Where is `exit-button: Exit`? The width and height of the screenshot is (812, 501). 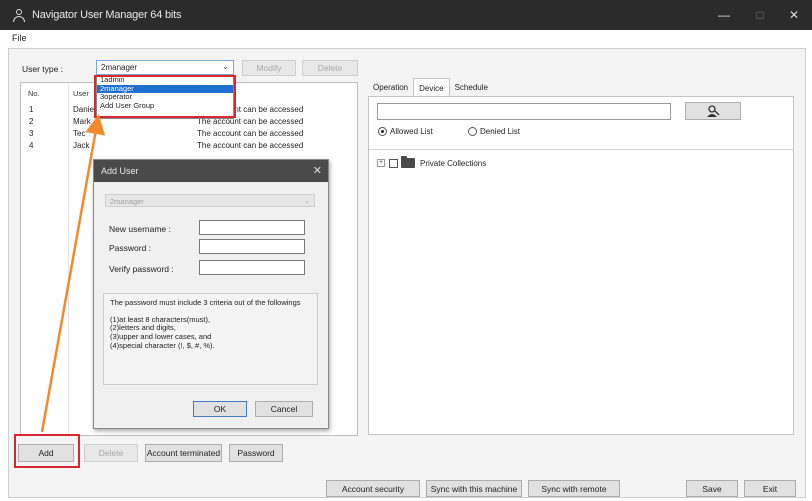
exit-button: Exit is located at coordinates (770, 488).